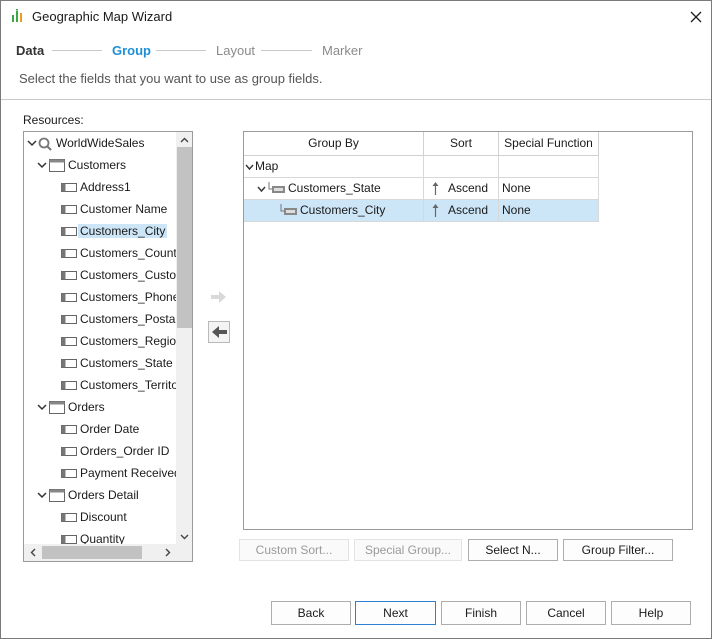 The image size is (712, 639). What do you see at coordinates (356, 99) in the screenshot?
I see `header-divider` at bounding box center [356, 99].